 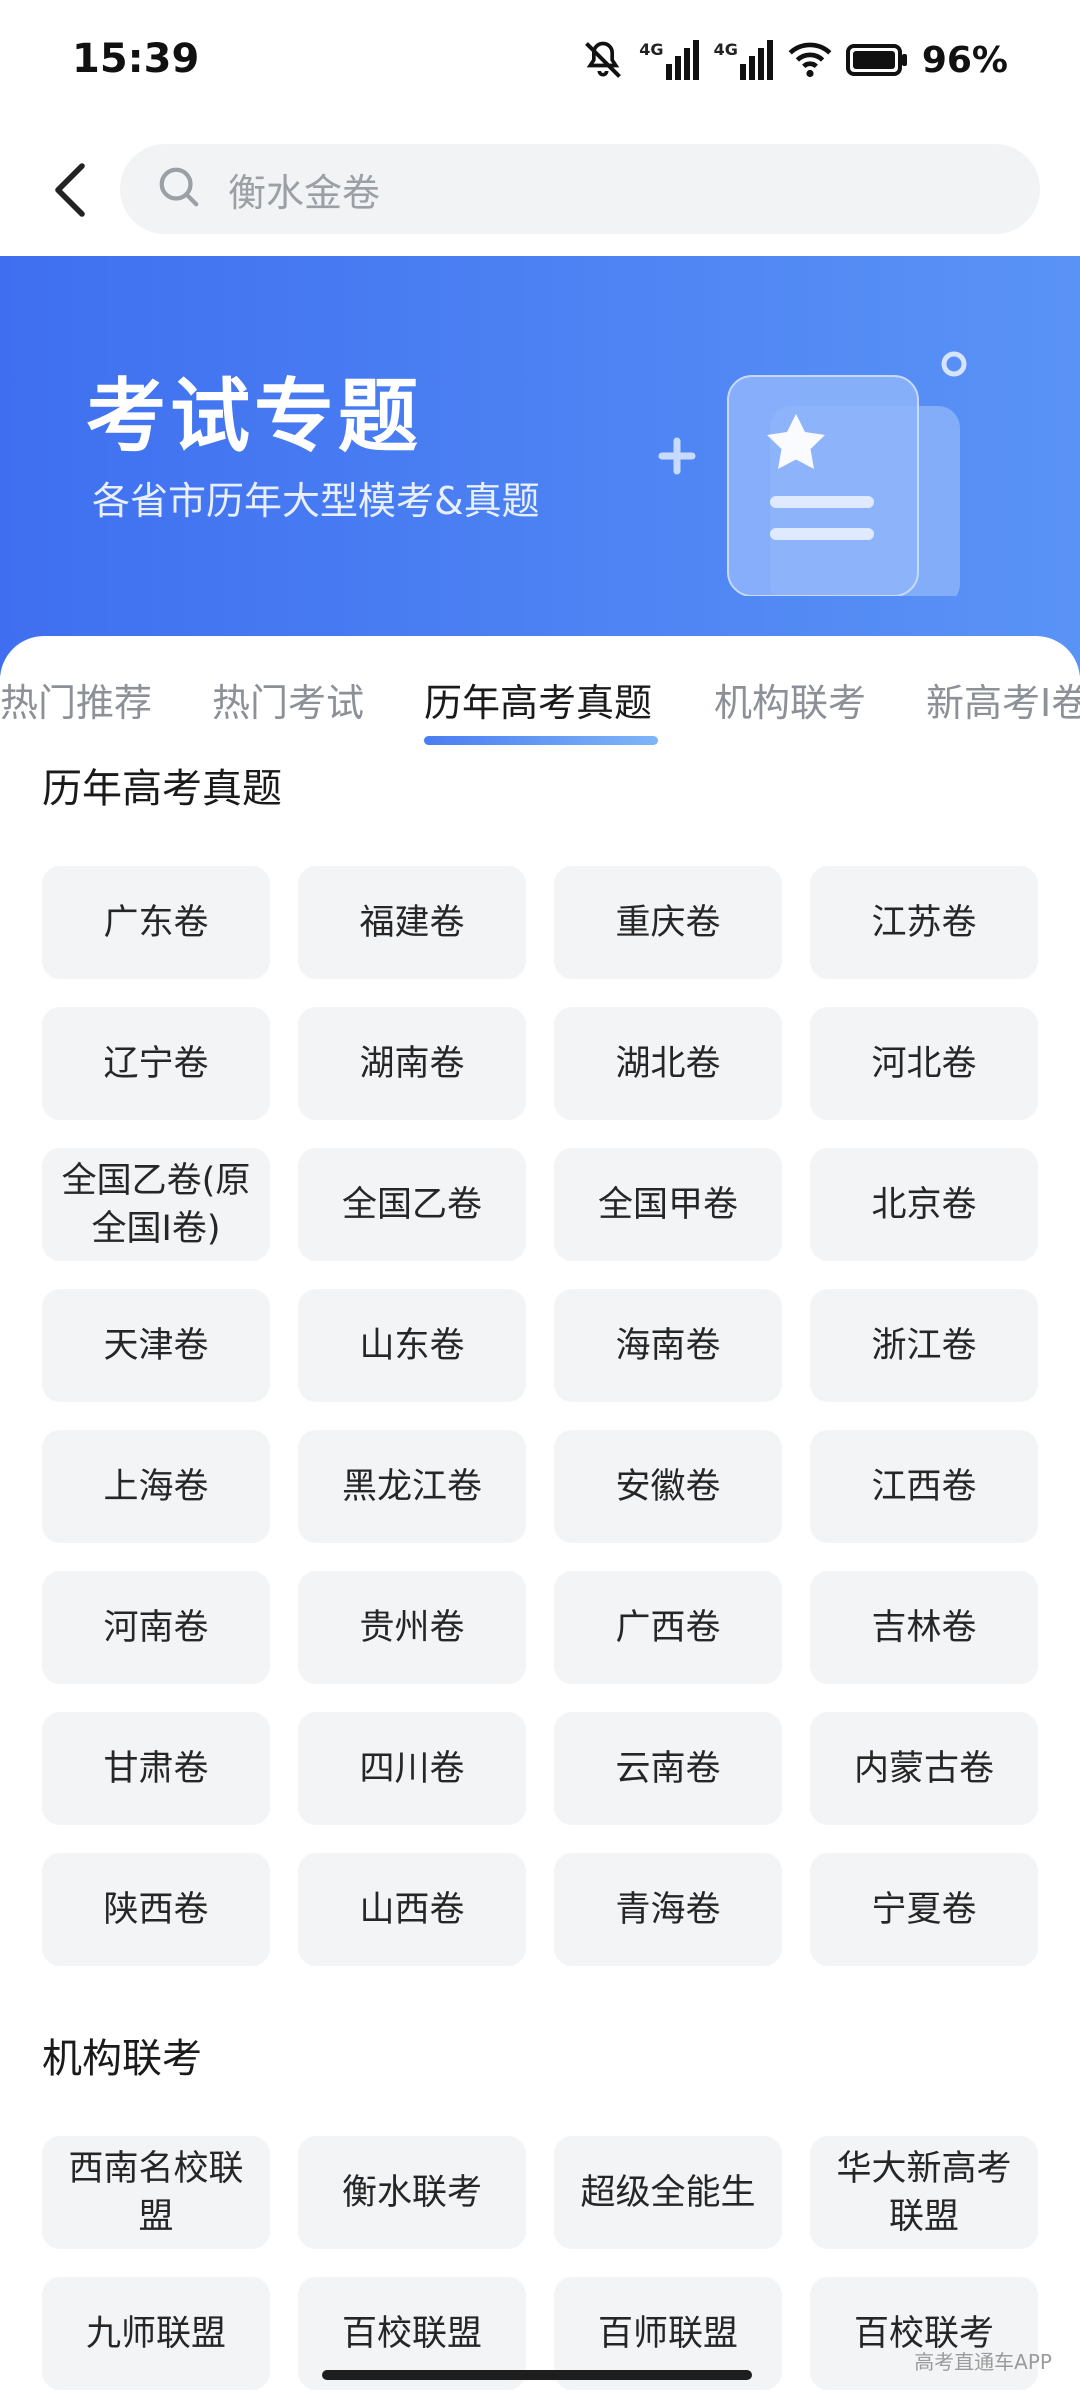 What do you see at coordinates (304, 192) in the screenshot?
I see `search-placeholder: 衡水金卷` at bounding box center [304, 192].